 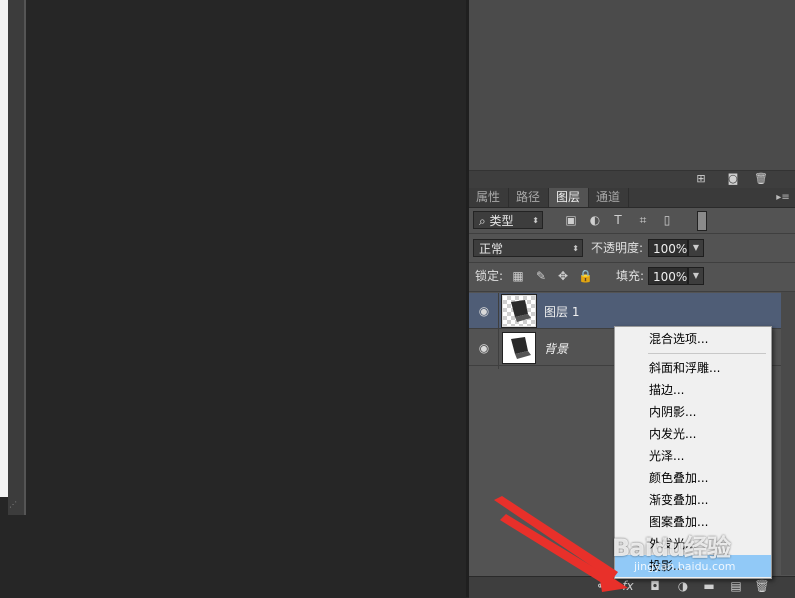 What do you see at coordinates (632, 179) in the screenshot?
I see `upper-panel-toolbar` at bounding box center [632, 179].